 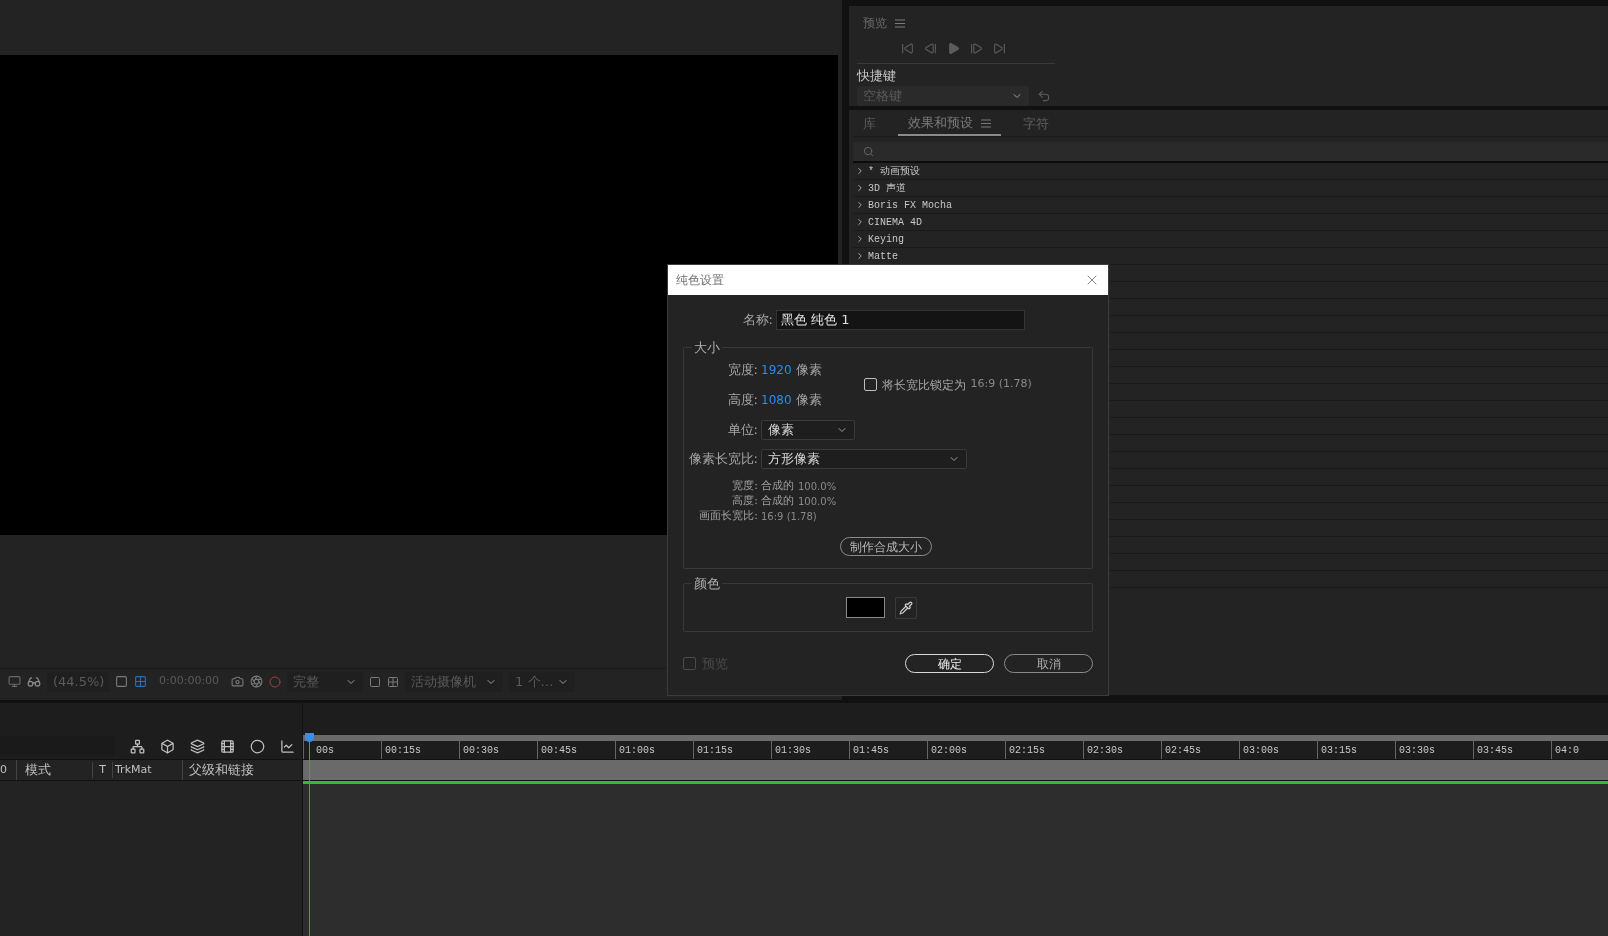 I want to click on checkbox-label: 将长宽比锁定为, so click(x=923, y=384).